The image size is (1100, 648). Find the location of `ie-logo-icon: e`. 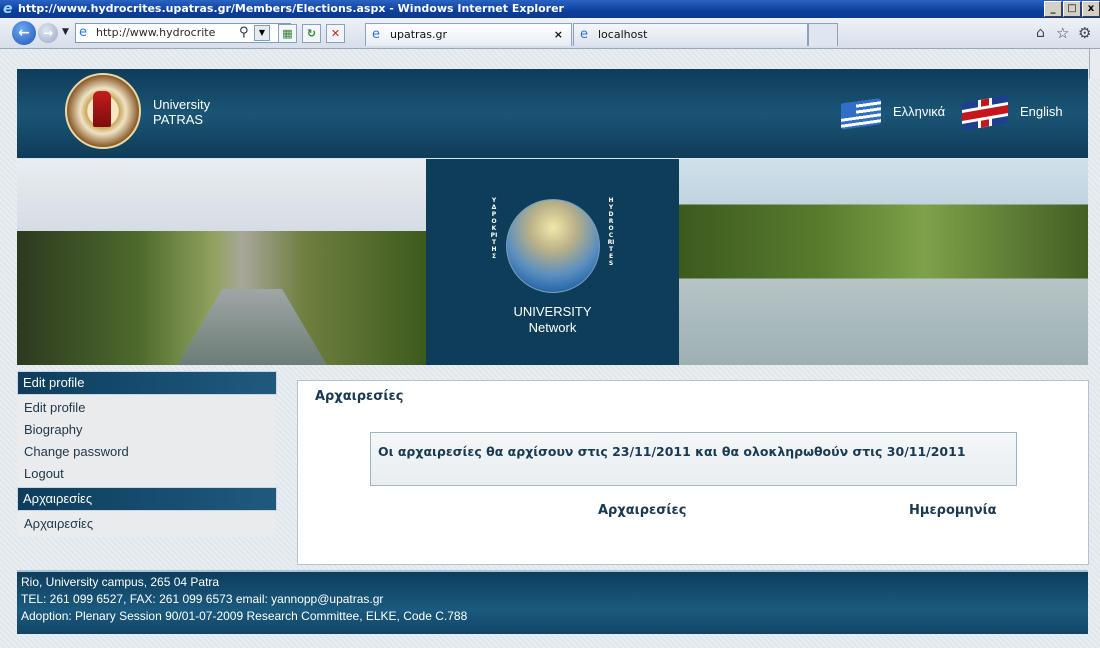

ie-logo-icon: e is located at coordinates (8, 9).